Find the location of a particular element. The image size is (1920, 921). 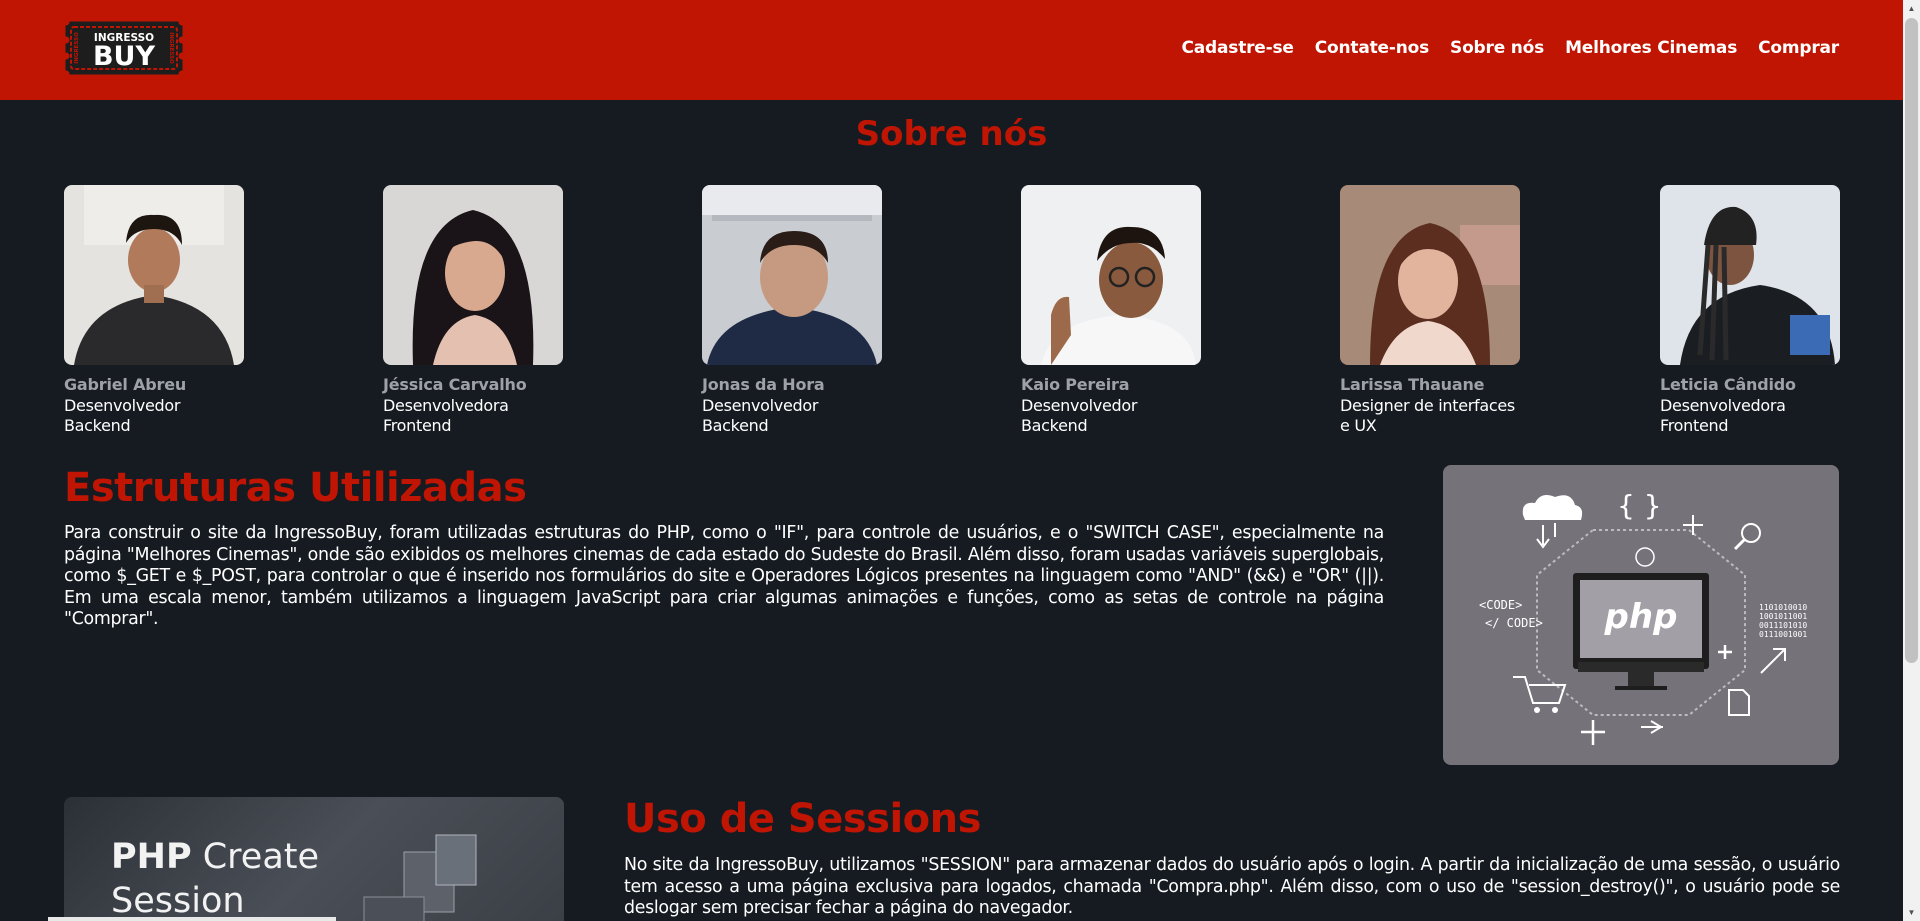

ticket-logo-icon: INGRESSO BUY INGRESSO INGRESSO is located at coordinates (124, 48).